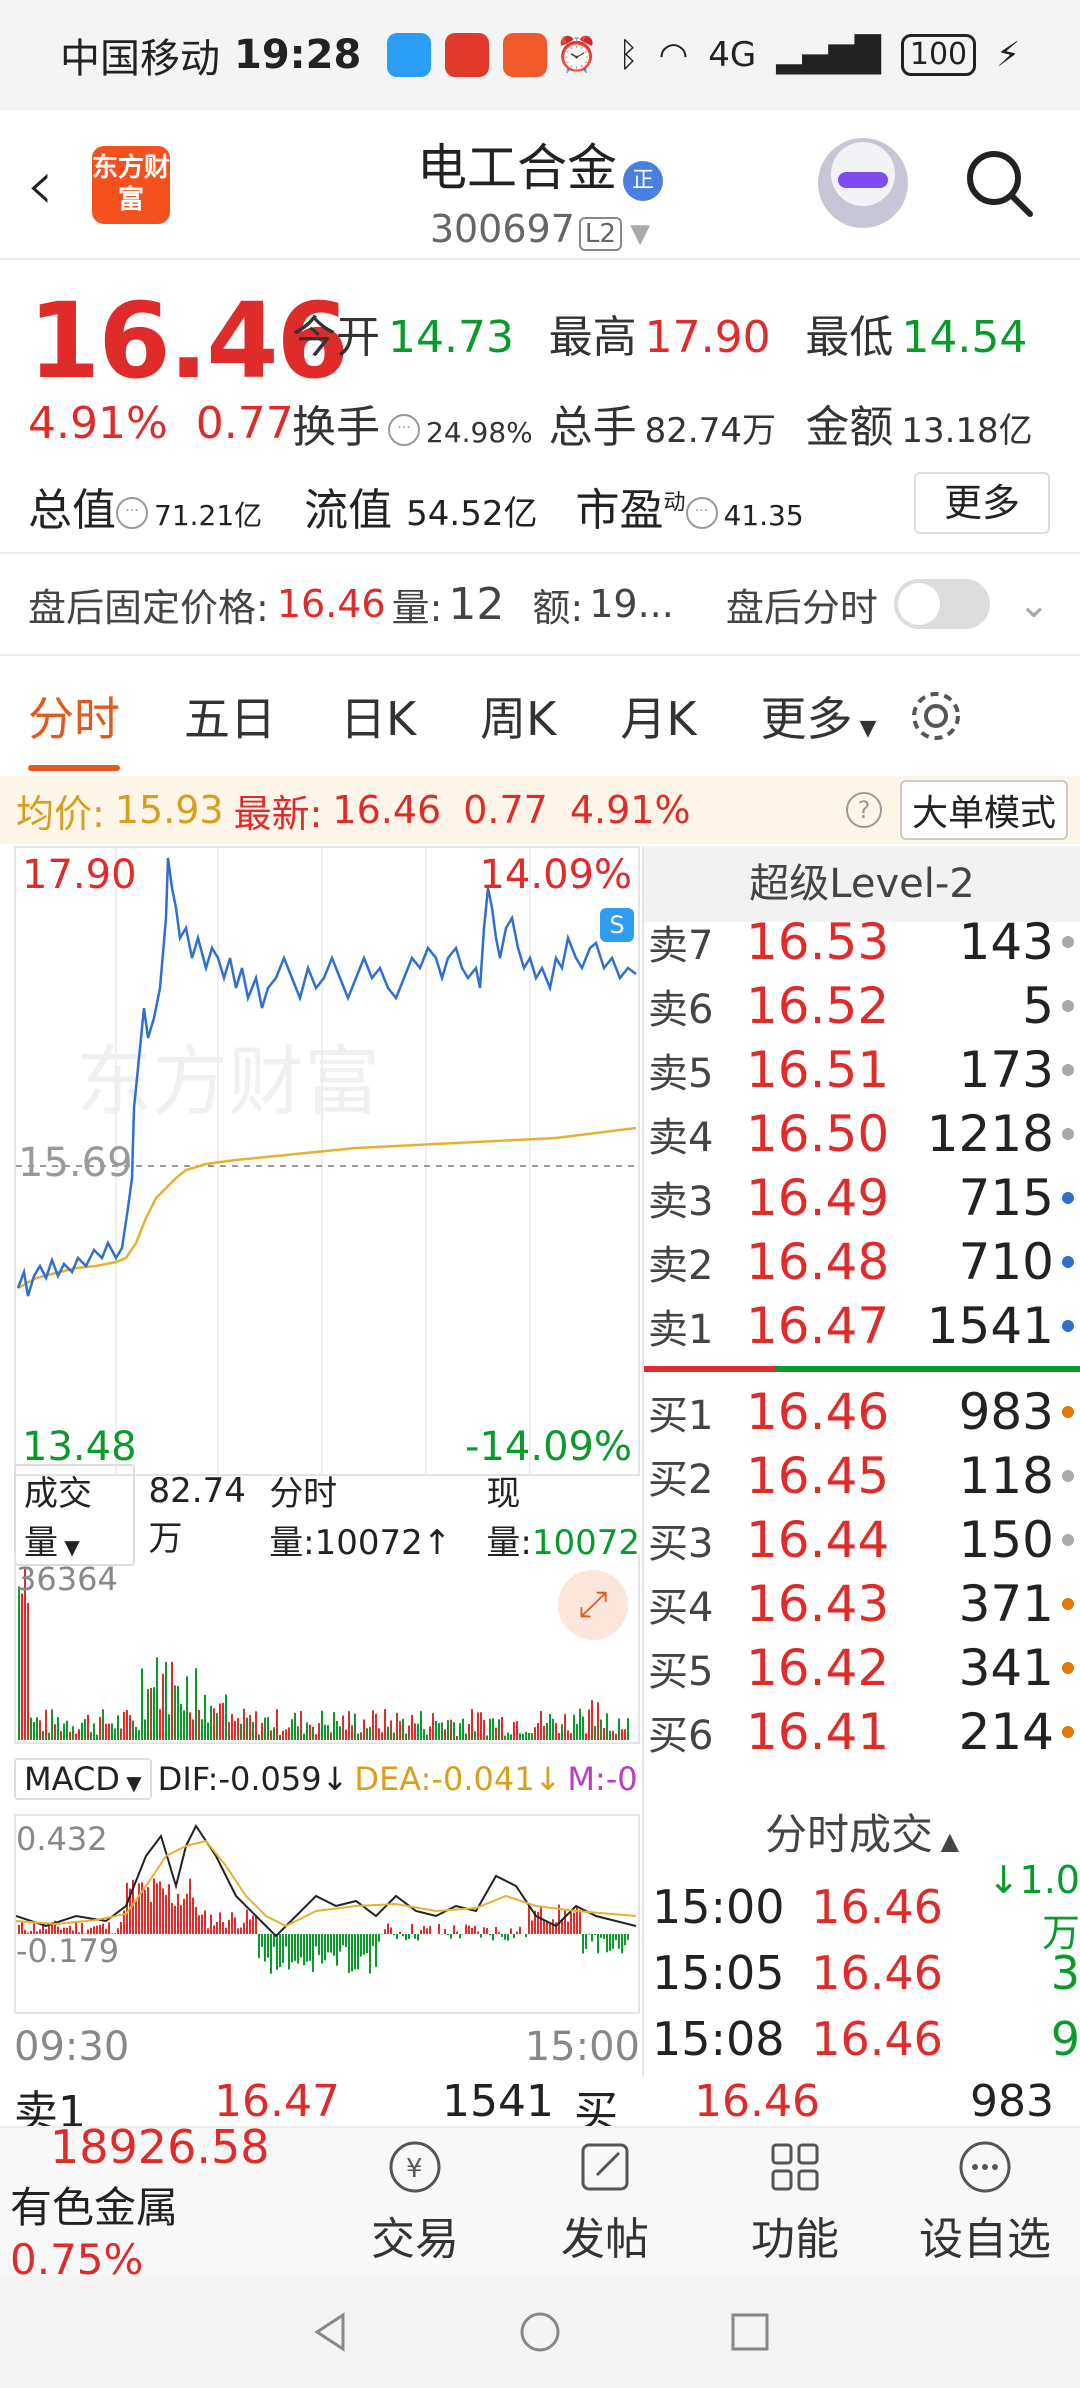  What do you see at coordinates (862, 942) in the screenshot?
I see `order-book-row: 卖7 16.53 143` at bounding box center [862, 942].